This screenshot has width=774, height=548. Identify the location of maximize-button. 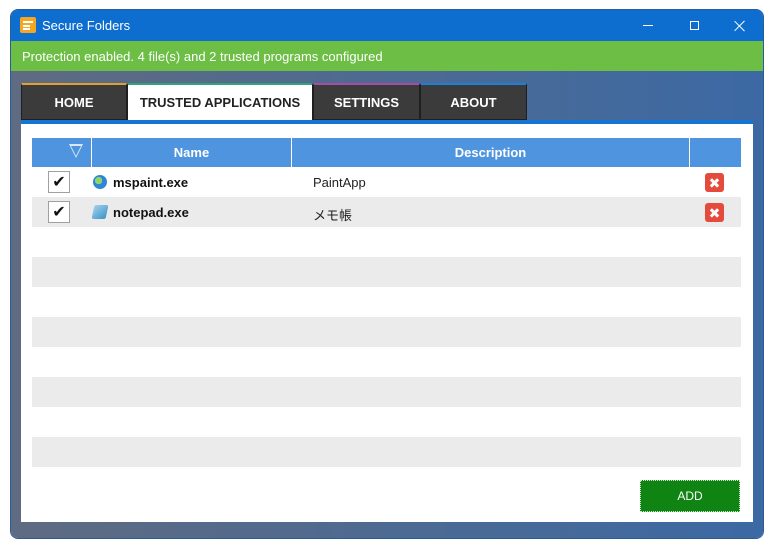
(694, 25).